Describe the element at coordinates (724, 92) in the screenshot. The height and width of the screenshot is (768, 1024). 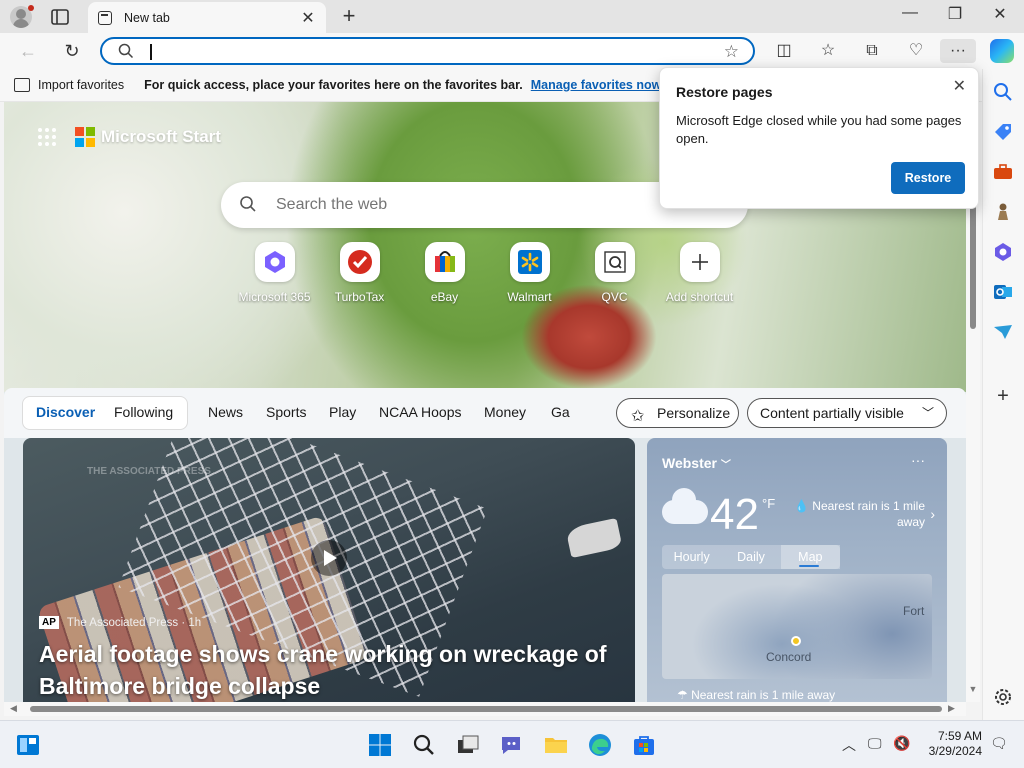
I see `dialog-title: Restore pages` at that location.